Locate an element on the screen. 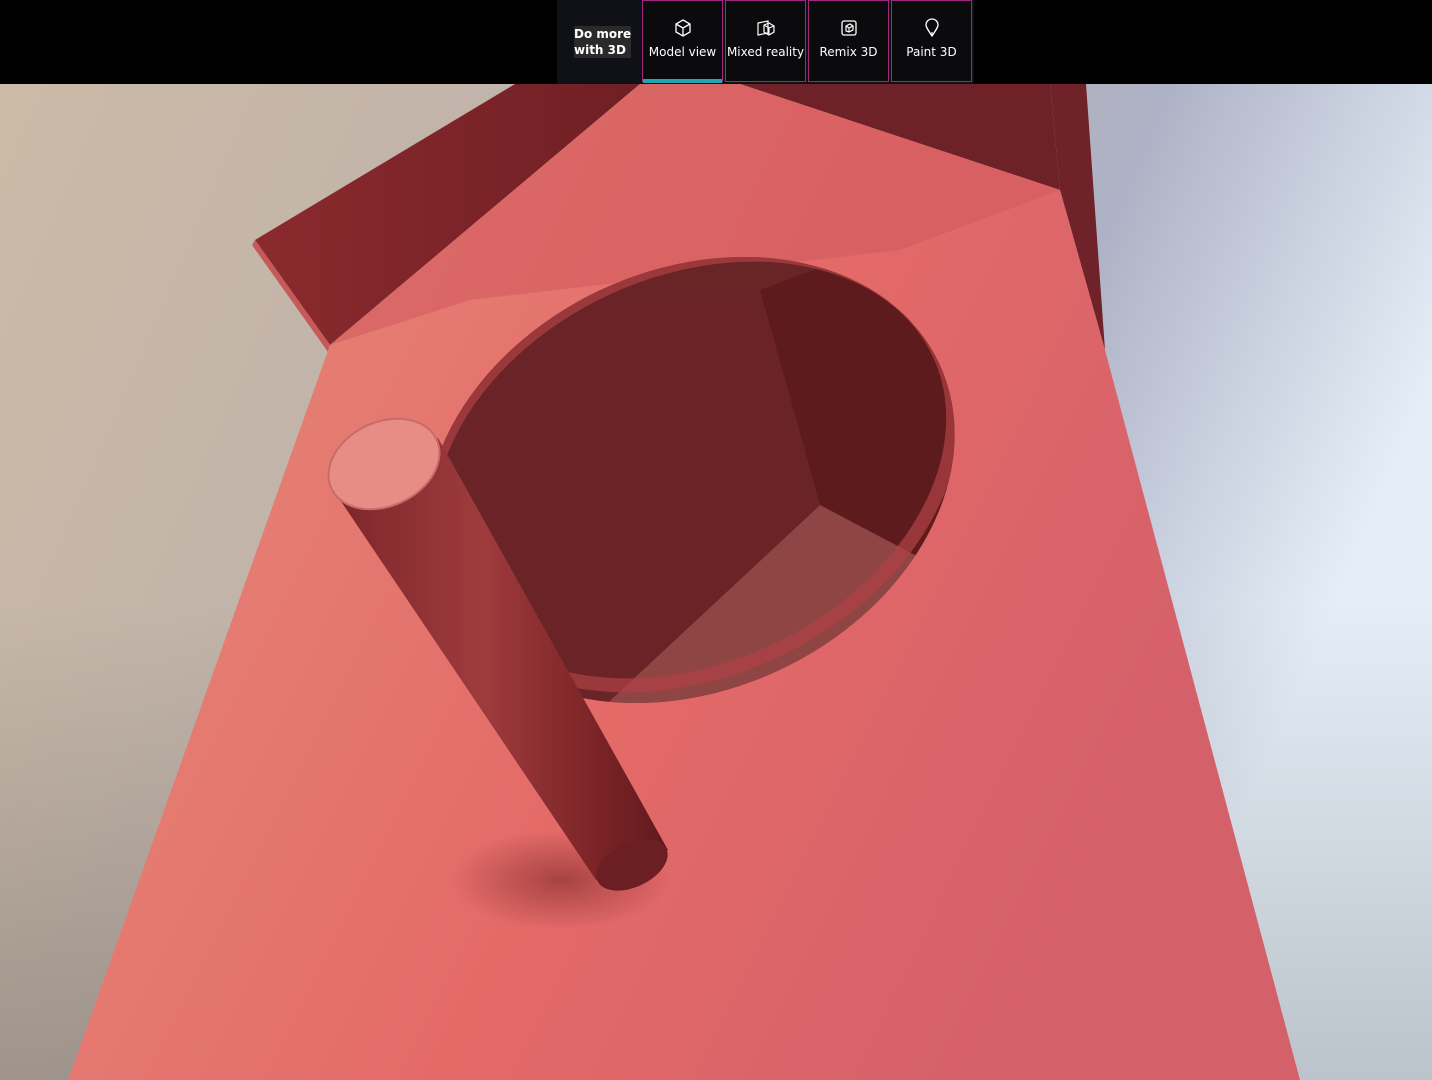 The image size is (1432, 1080). paint-3d-button: Paint 3D is located at coordinates (931, 41).